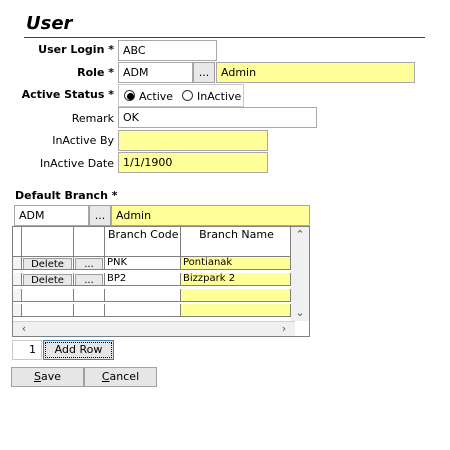  Describe the element at coordinates (315, 72) in the screenshot. I see `role-name-field: Admin` at that location.